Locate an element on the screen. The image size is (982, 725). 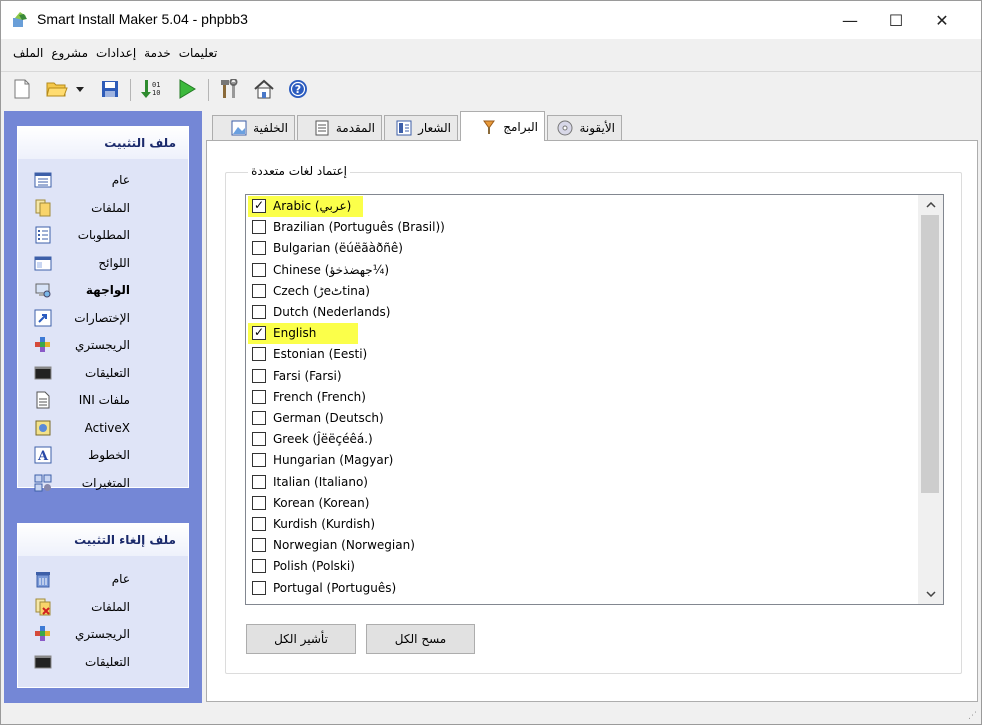
menu-file: الملف is located at coordinates (28, 49).